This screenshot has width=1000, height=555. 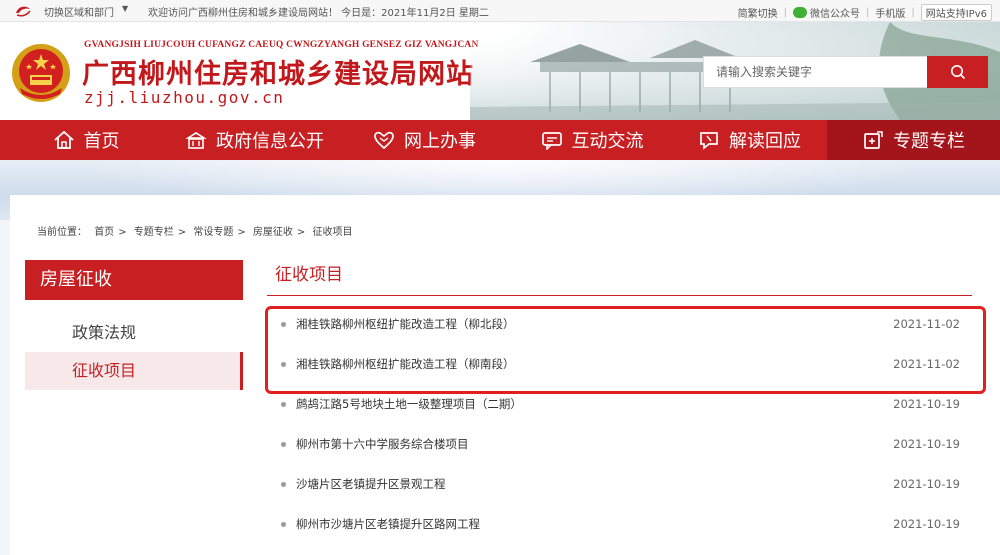 I want to click on breadcrumb-item-expropriation: 房屋征收, so click(x=273, y=232).